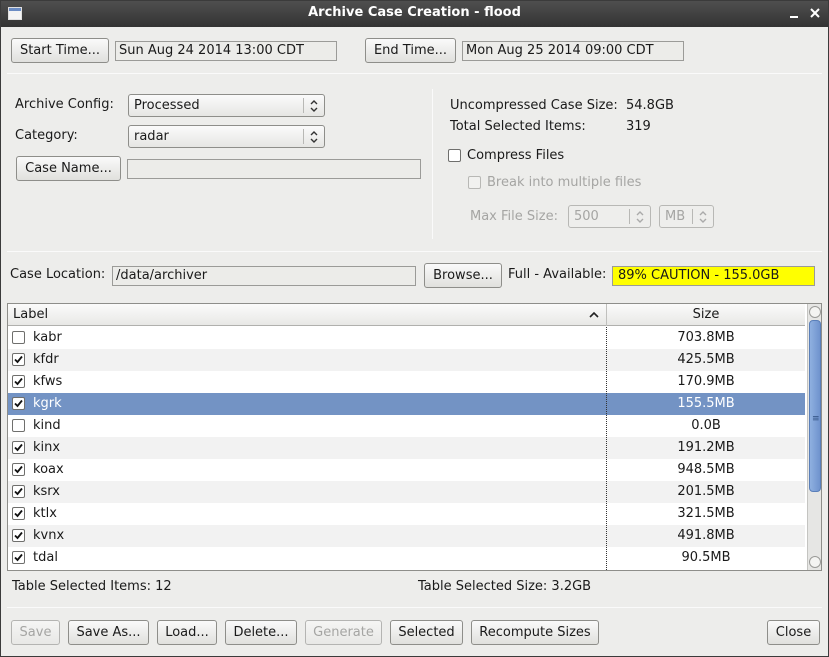 The image size is (829, 657). What do you see at coordinates (406, 514) in the screenshot?
I see `table-row: ktlx 321.5MB` at bounding box center [406, 514].